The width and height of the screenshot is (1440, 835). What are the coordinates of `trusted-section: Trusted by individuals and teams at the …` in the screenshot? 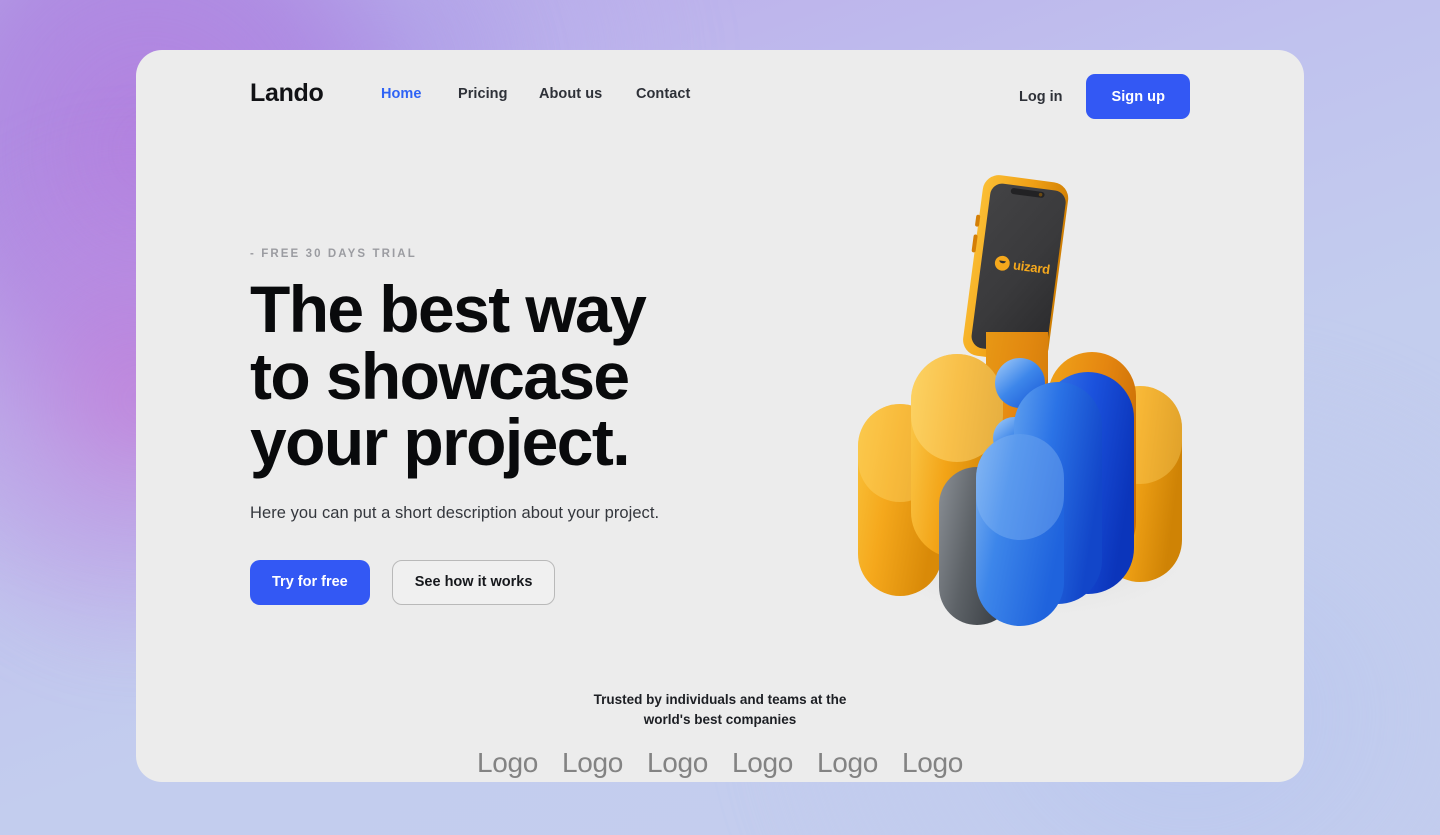 It's located at (720, 734).